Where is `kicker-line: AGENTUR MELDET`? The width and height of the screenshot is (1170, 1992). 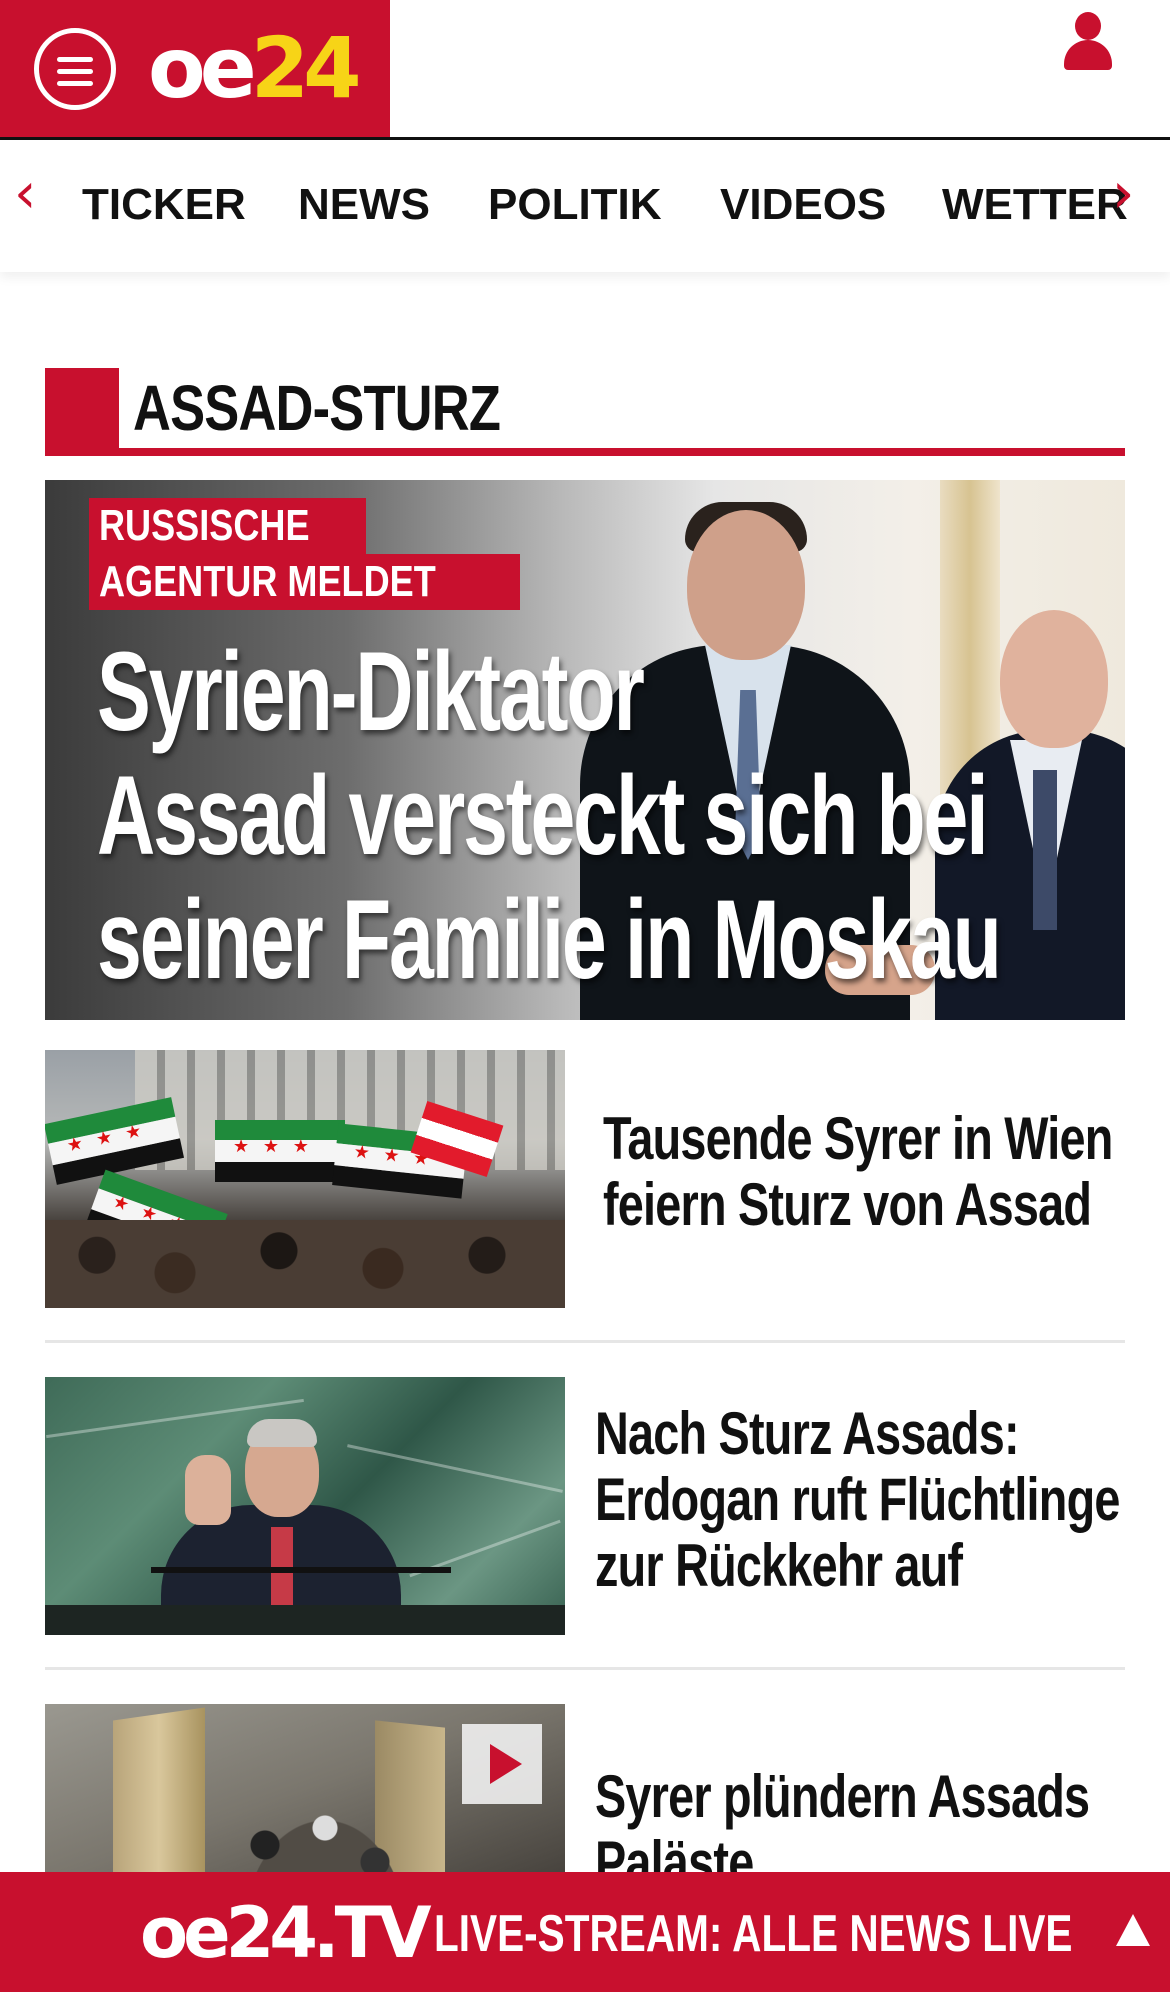 kicker-line: AGENTUR MELDET is located at coordinates (304, 582).